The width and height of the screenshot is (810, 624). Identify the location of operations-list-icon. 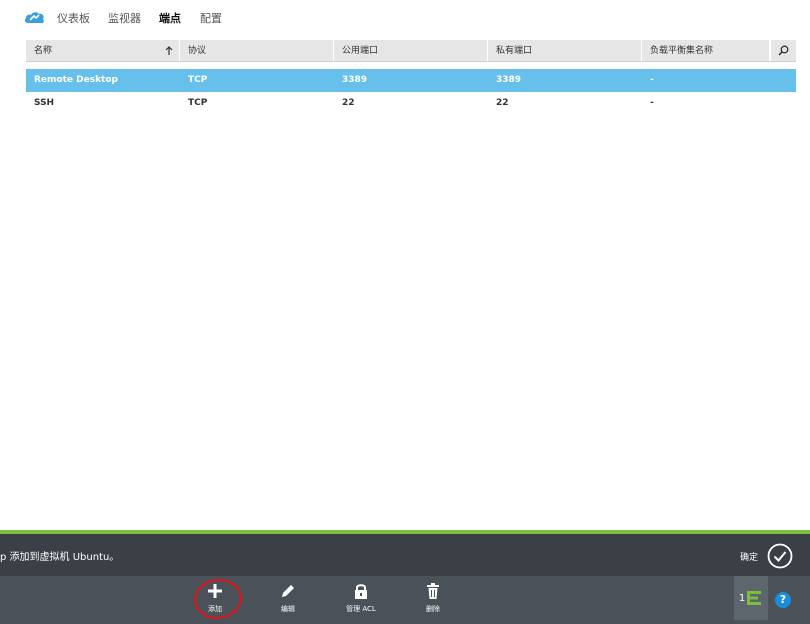
(754, 598).